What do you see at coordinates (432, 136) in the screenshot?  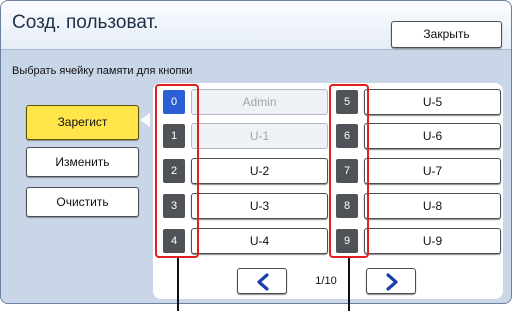 I see `slot-name: U-6` at bounding box center [432, 136].